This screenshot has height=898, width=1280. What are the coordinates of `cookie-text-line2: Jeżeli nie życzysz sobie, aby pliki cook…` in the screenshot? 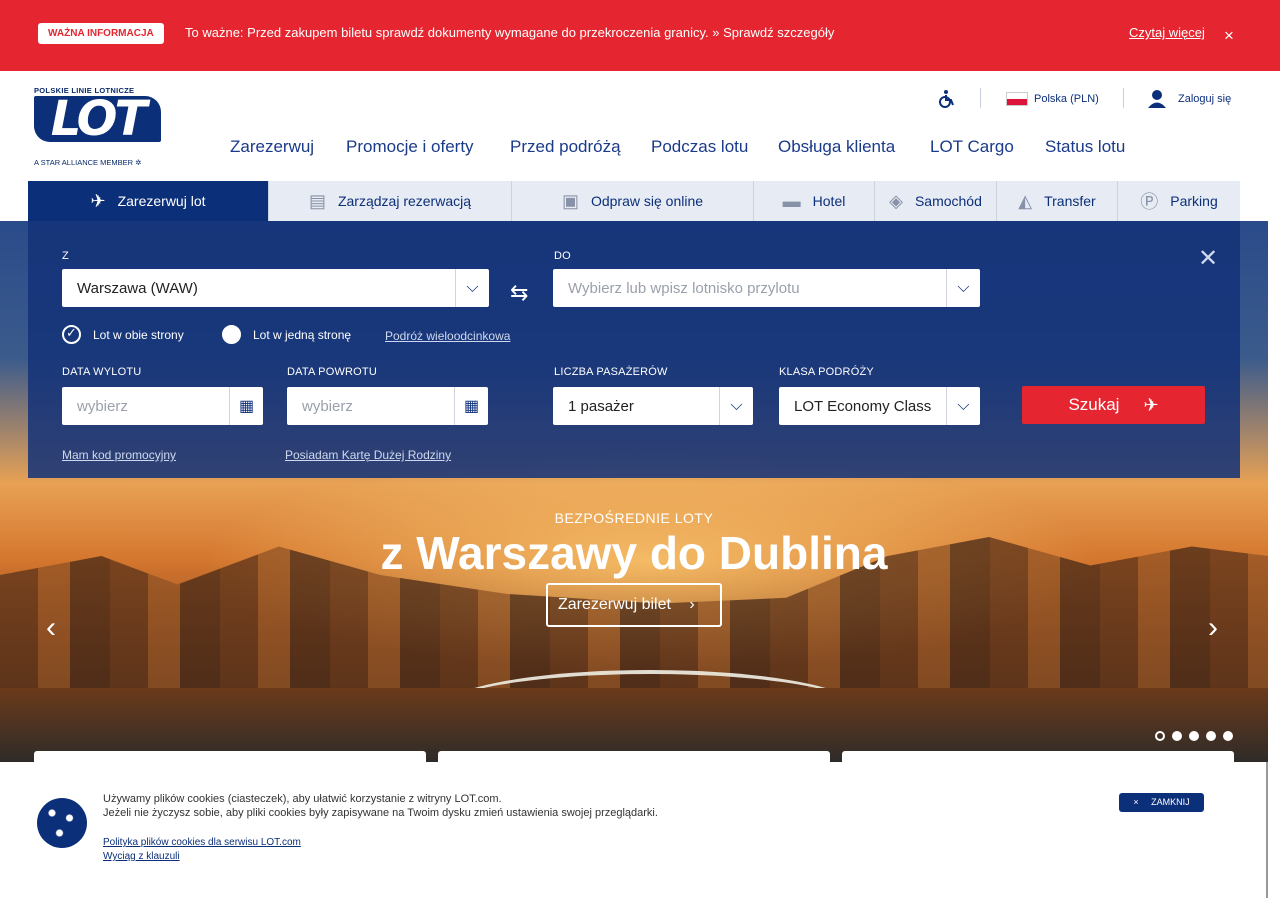 It's located at (380, 813).